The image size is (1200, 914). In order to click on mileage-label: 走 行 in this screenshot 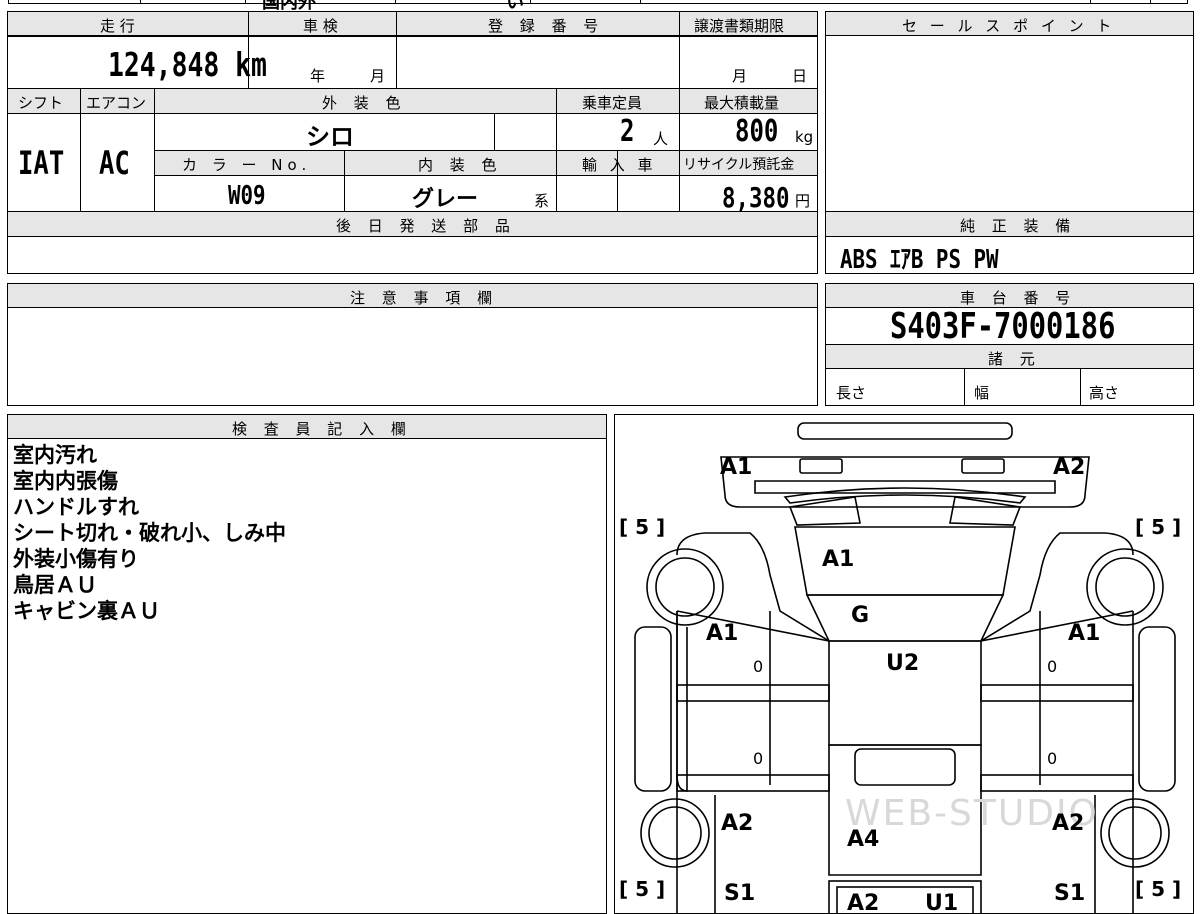, I will do `click(117, 26)`.